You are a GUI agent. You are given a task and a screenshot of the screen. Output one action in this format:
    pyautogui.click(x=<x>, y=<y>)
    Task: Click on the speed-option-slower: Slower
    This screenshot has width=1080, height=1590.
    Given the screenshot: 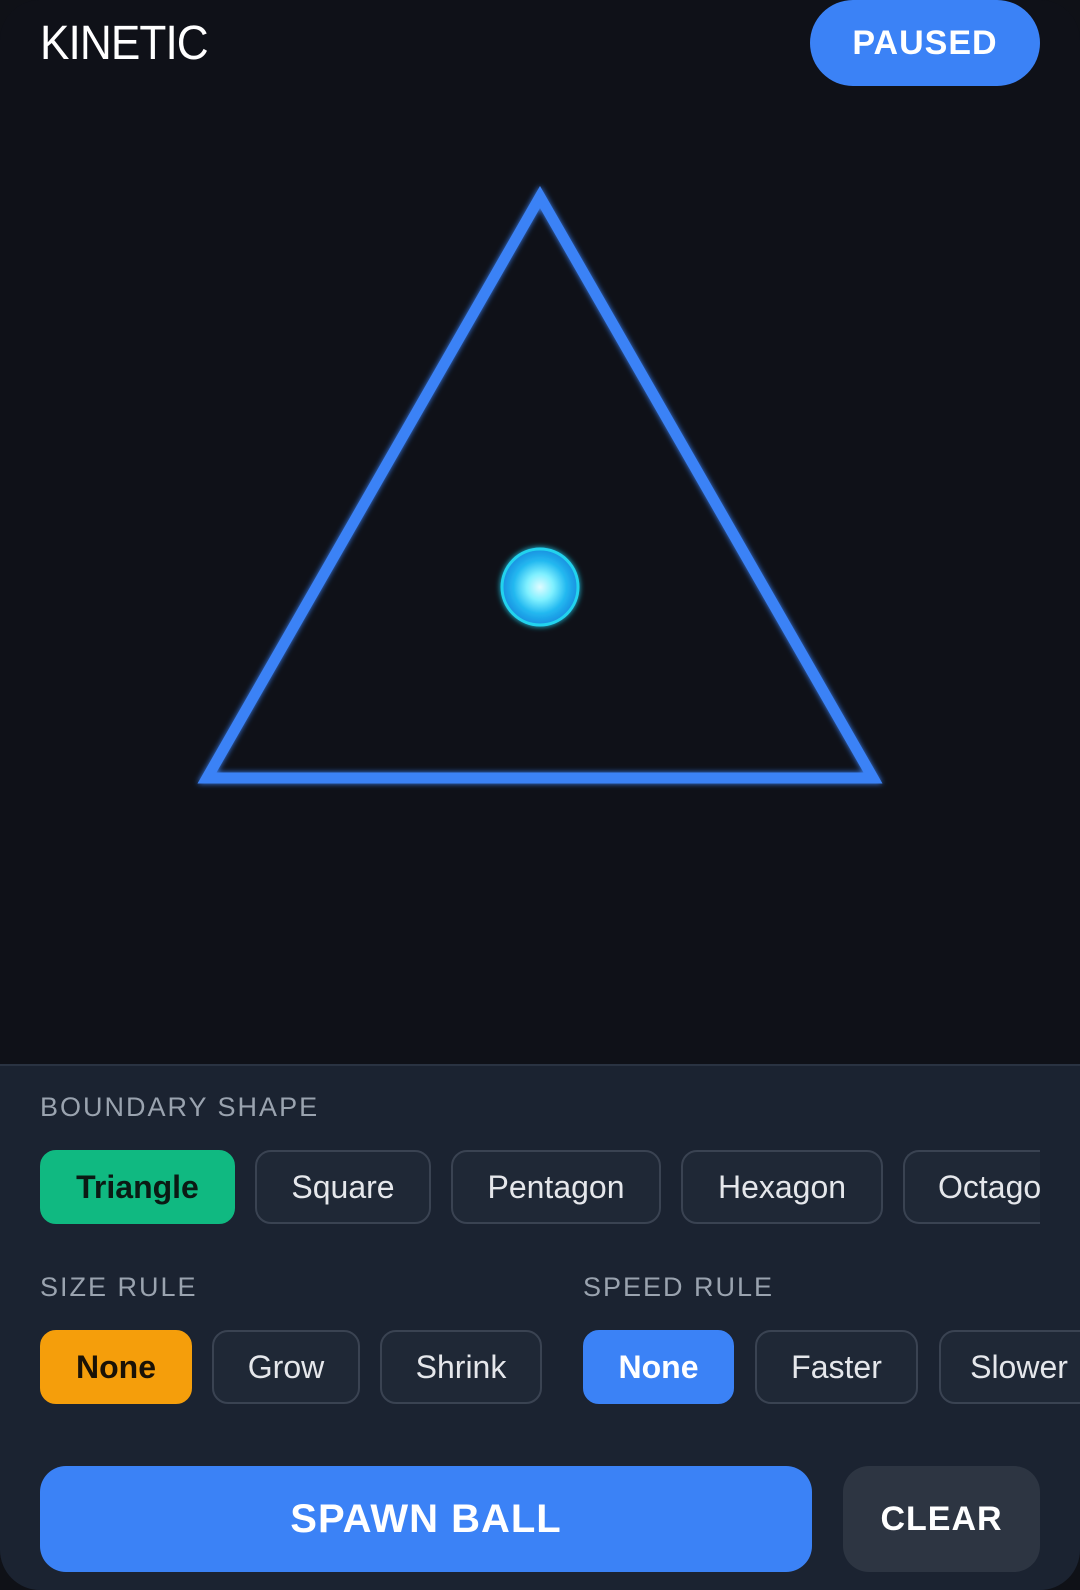 What is the action you would take?
    pyautogui.click(x=1009, y=1367)
    